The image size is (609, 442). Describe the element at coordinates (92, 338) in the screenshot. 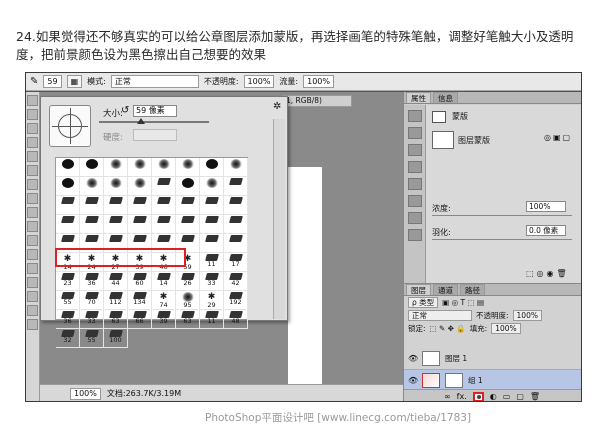

I see `brush-preset-cell: 55` at that location.